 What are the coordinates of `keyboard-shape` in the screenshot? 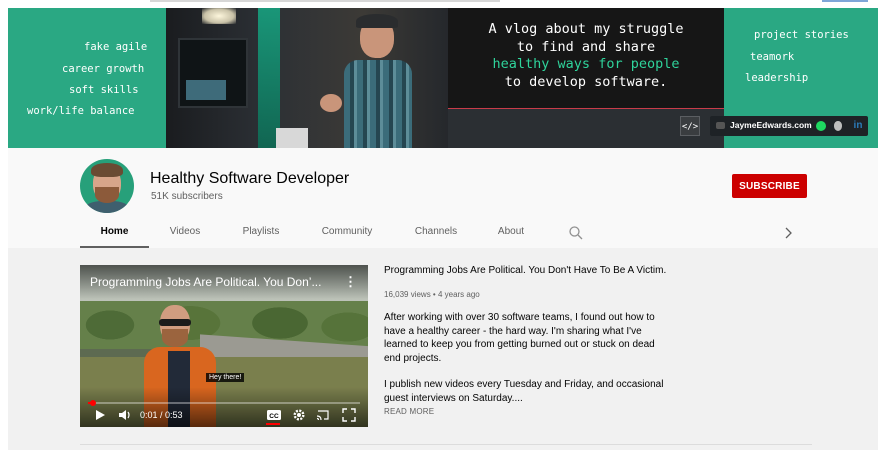 It's located at (292, 138).